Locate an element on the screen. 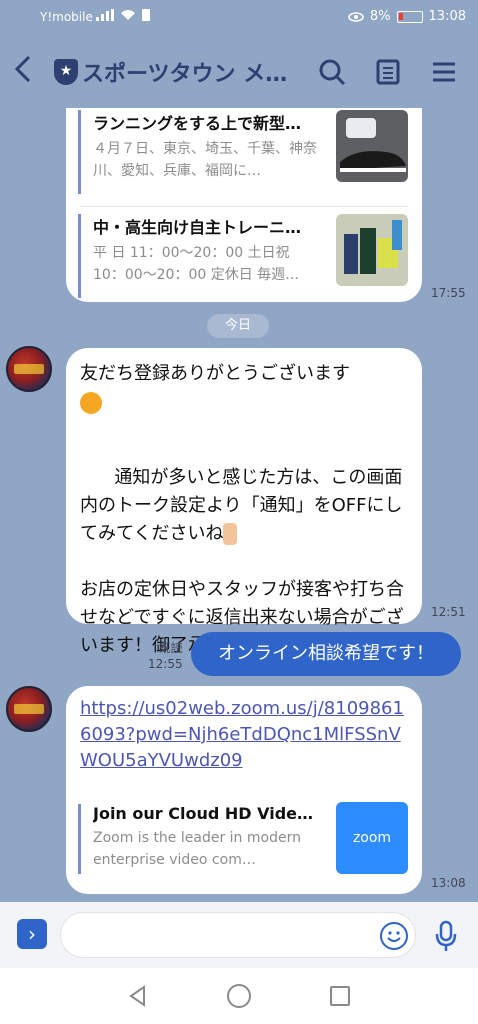  zoom-logo: zoom is located at coordinates (372, 838).